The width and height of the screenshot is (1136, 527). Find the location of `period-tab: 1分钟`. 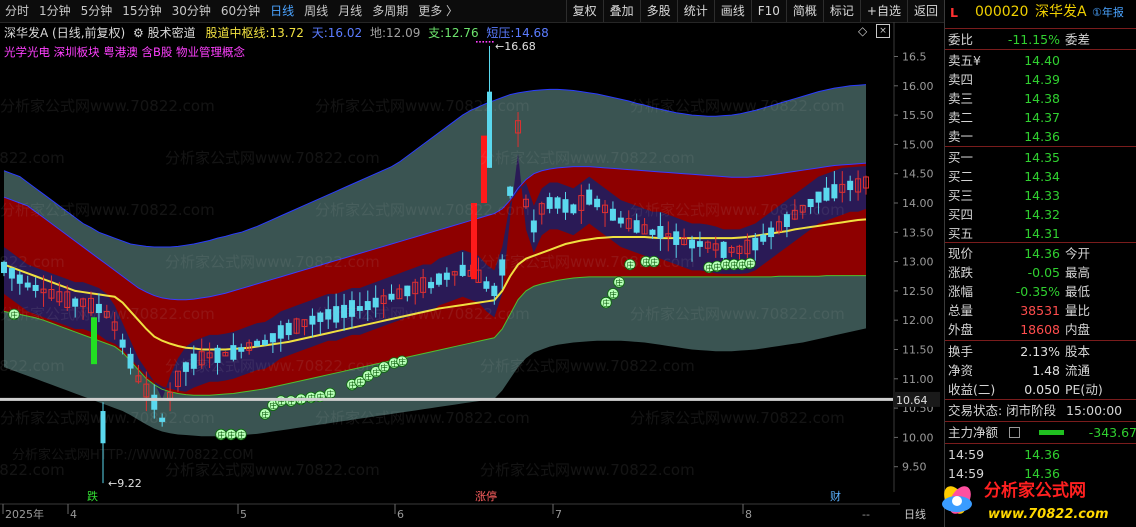

period-tab: 1分钟 is located at coordinates (55, 11).